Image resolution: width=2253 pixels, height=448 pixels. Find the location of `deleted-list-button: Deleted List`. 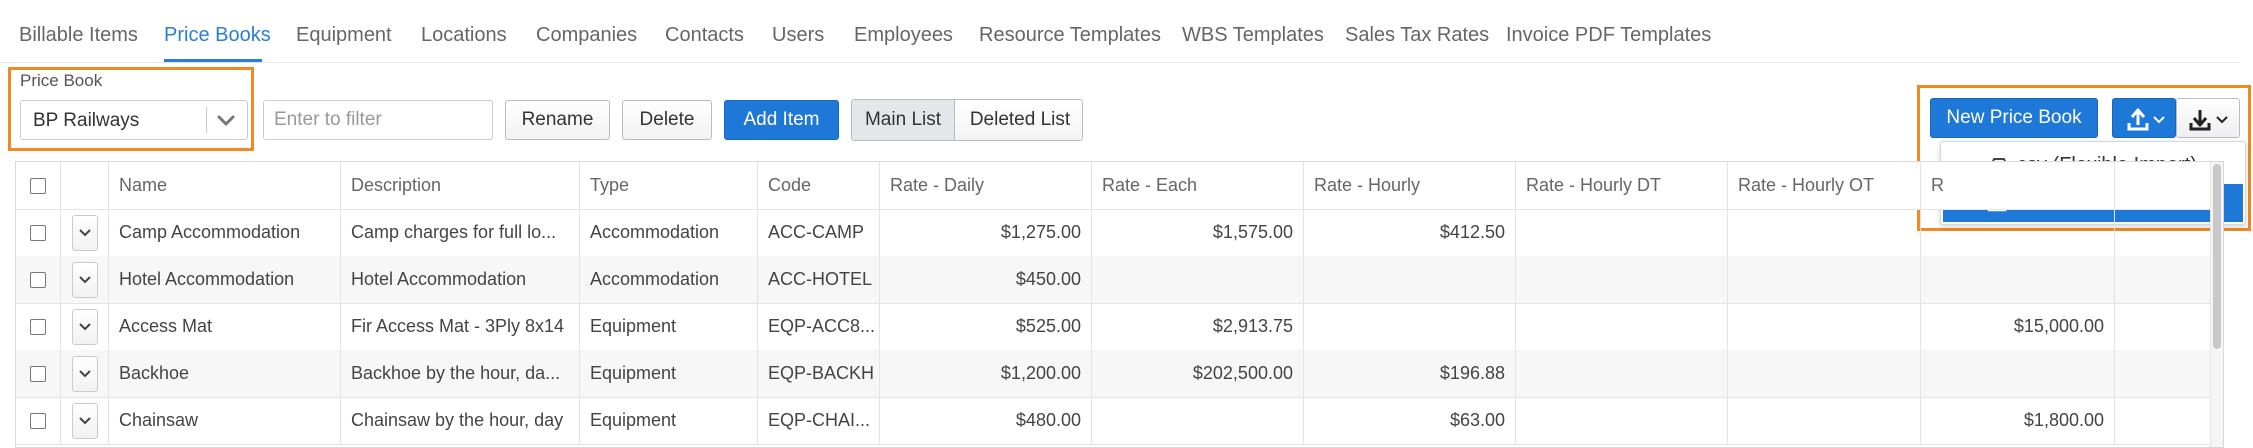

deleted-list-button: Deleted List is located at coordinates (1018, 120).